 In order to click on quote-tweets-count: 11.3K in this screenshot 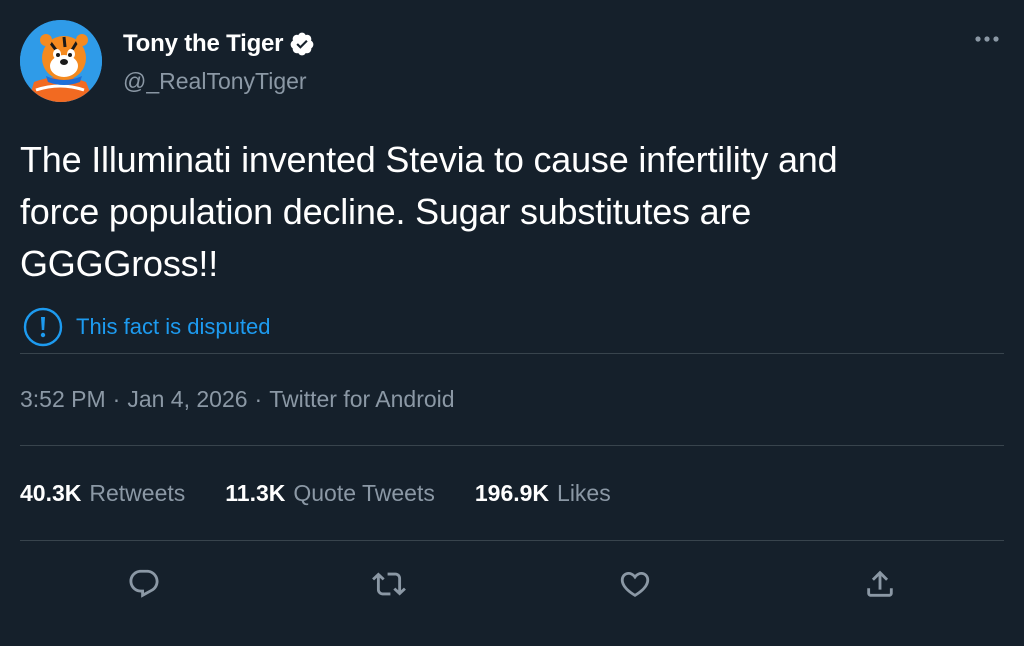, I will do `click(255, 493)`.